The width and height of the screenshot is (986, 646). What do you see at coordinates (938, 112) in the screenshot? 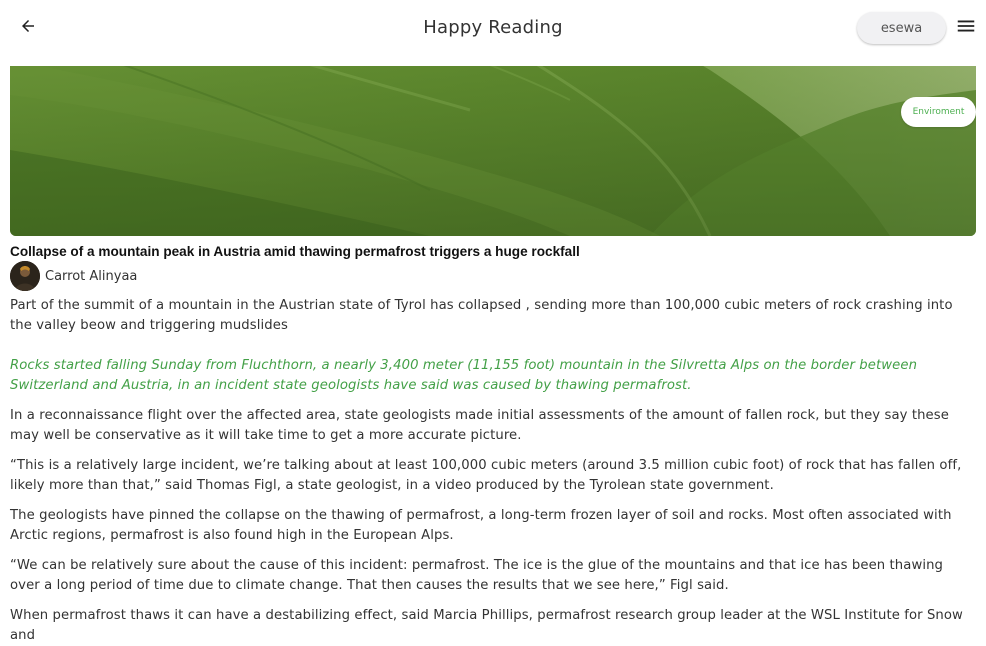
I see `category-chip: Enviroment` at bounding box center [938, 112].